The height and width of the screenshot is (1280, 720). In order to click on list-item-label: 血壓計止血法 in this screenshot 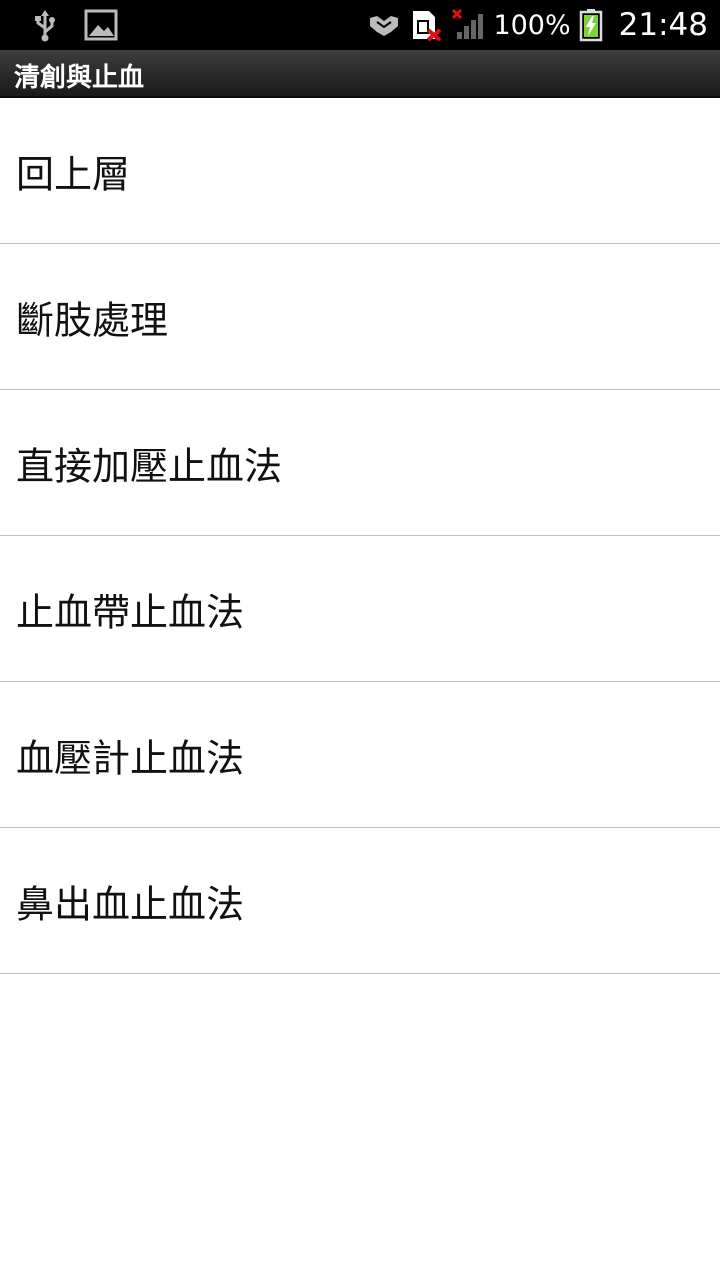, I will do `click(130, 758)`.